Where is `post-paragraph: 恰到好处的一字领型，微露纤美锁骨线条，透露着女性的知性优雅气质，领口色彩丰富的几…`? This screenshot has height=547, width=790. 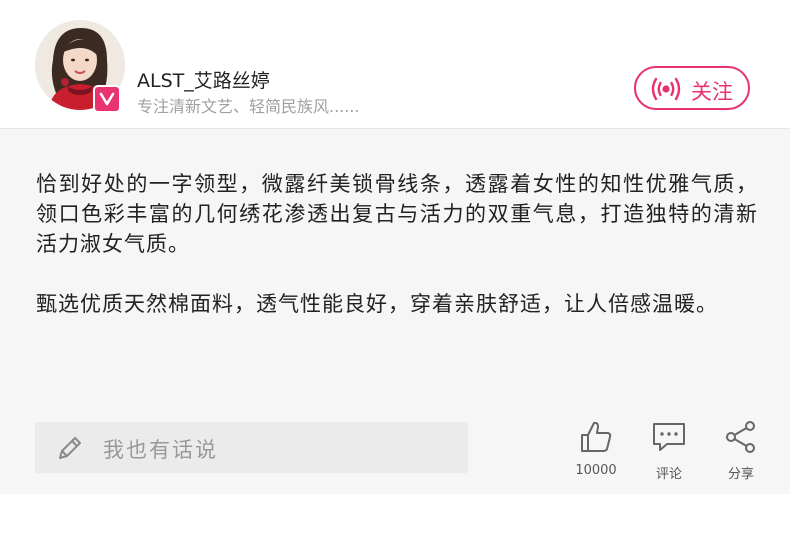 post-paragraph: 恰到好处的一字领型，微露纤美锁骨线条，透露着女性的知性优雅气质，领口色彩丰富的几… is located at coordinates (397, 214).